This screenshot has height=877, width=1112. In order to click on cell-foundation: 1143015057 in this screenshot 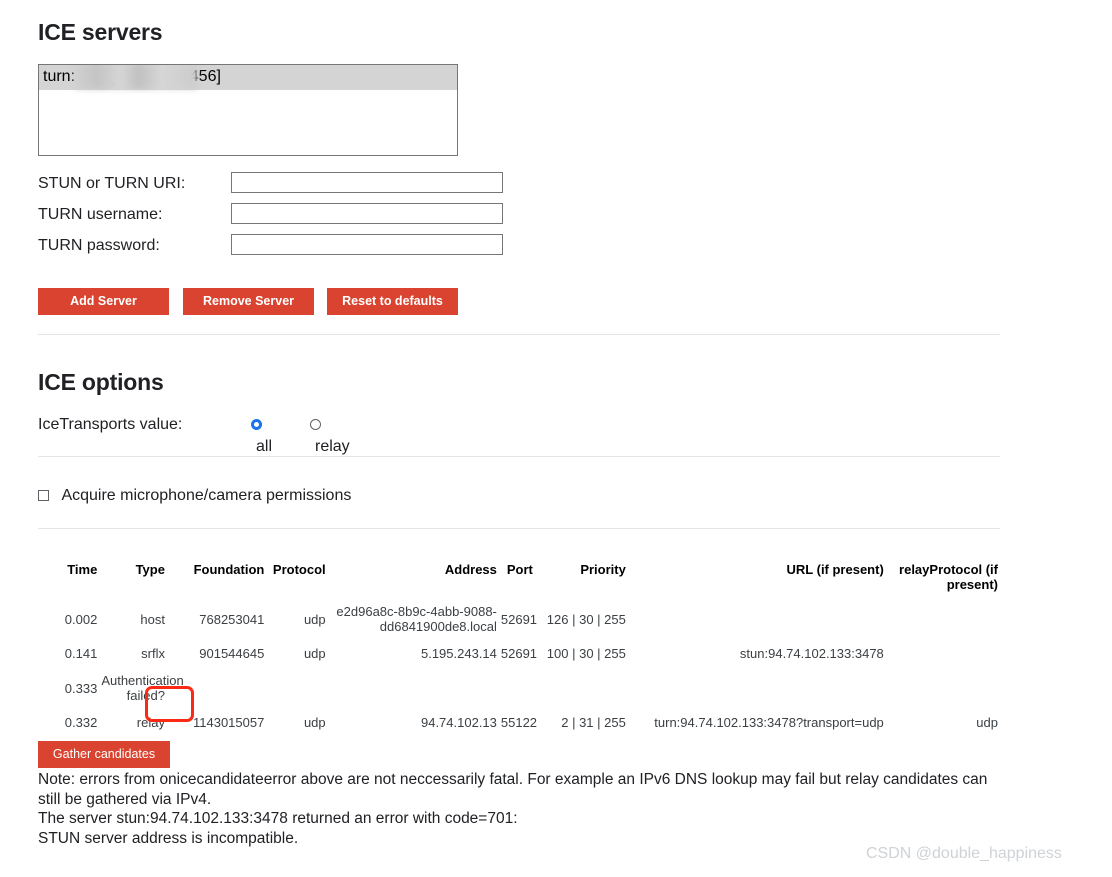, I will do `click(228, 722)`.